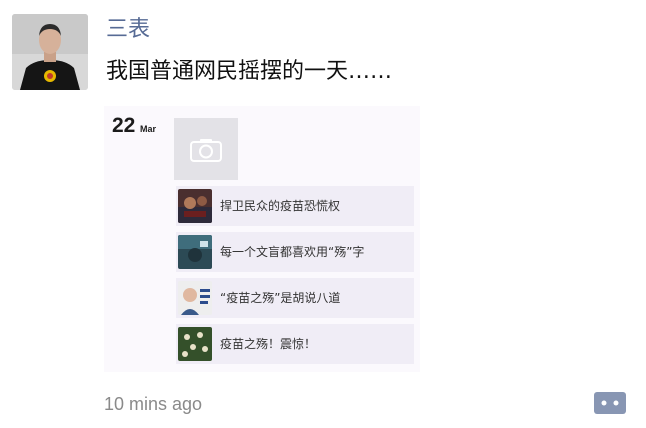 This screenshot has height=428, width=646. I want to click on avatar-photo, so click(50, 52).